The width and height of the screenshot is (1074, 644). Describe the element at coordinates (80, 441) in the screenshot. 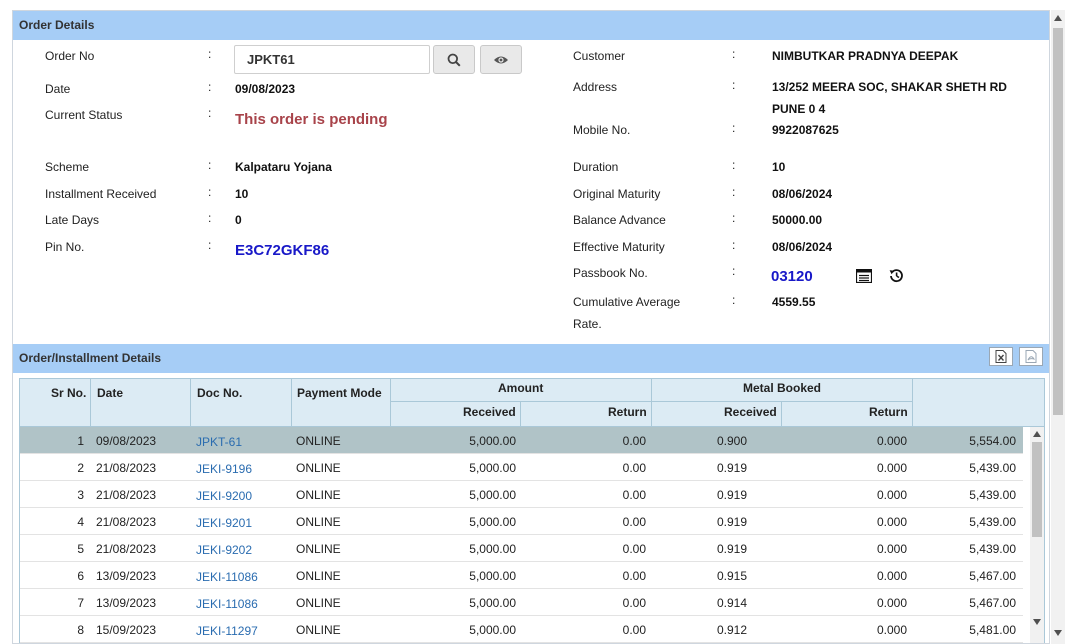

I see `cell-sr-no: 1` at that location.